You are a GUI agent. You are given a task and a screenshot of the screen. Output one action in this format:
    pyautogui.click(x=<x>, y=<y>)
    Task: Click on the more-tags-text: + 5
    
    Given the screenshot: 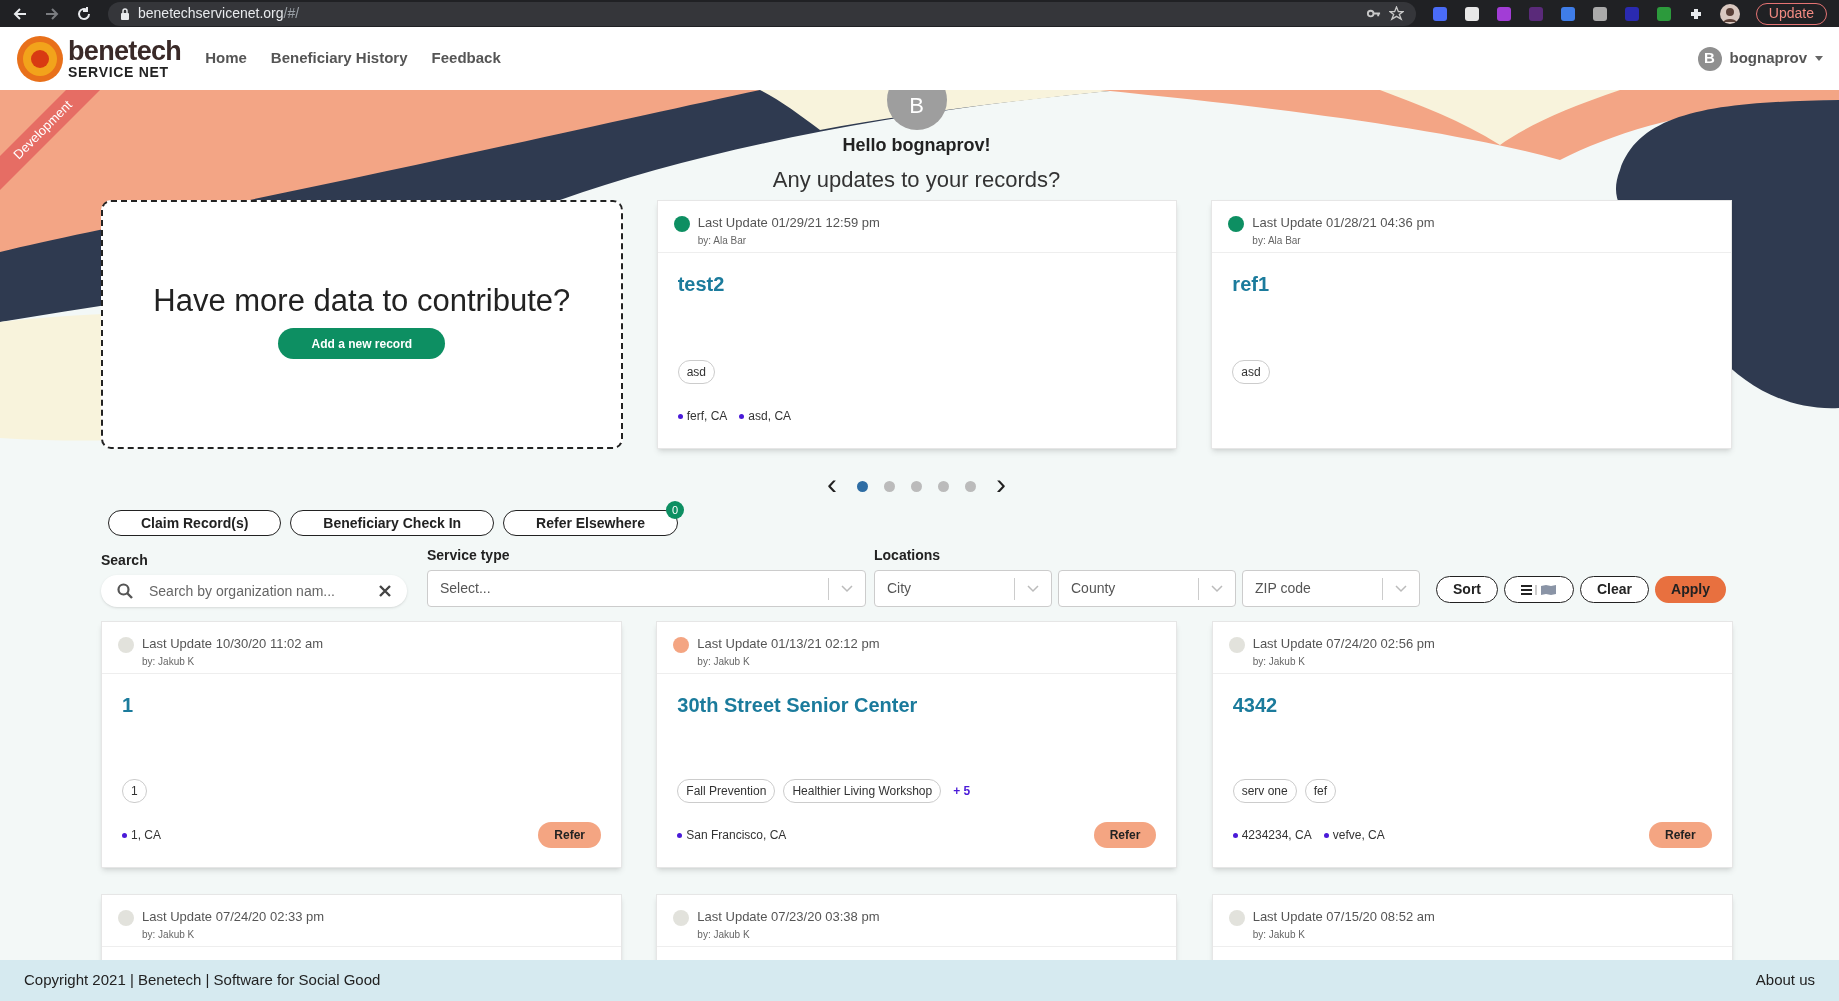 What is the action you would take?
    pyautogui.click(x=962, y=791)
    